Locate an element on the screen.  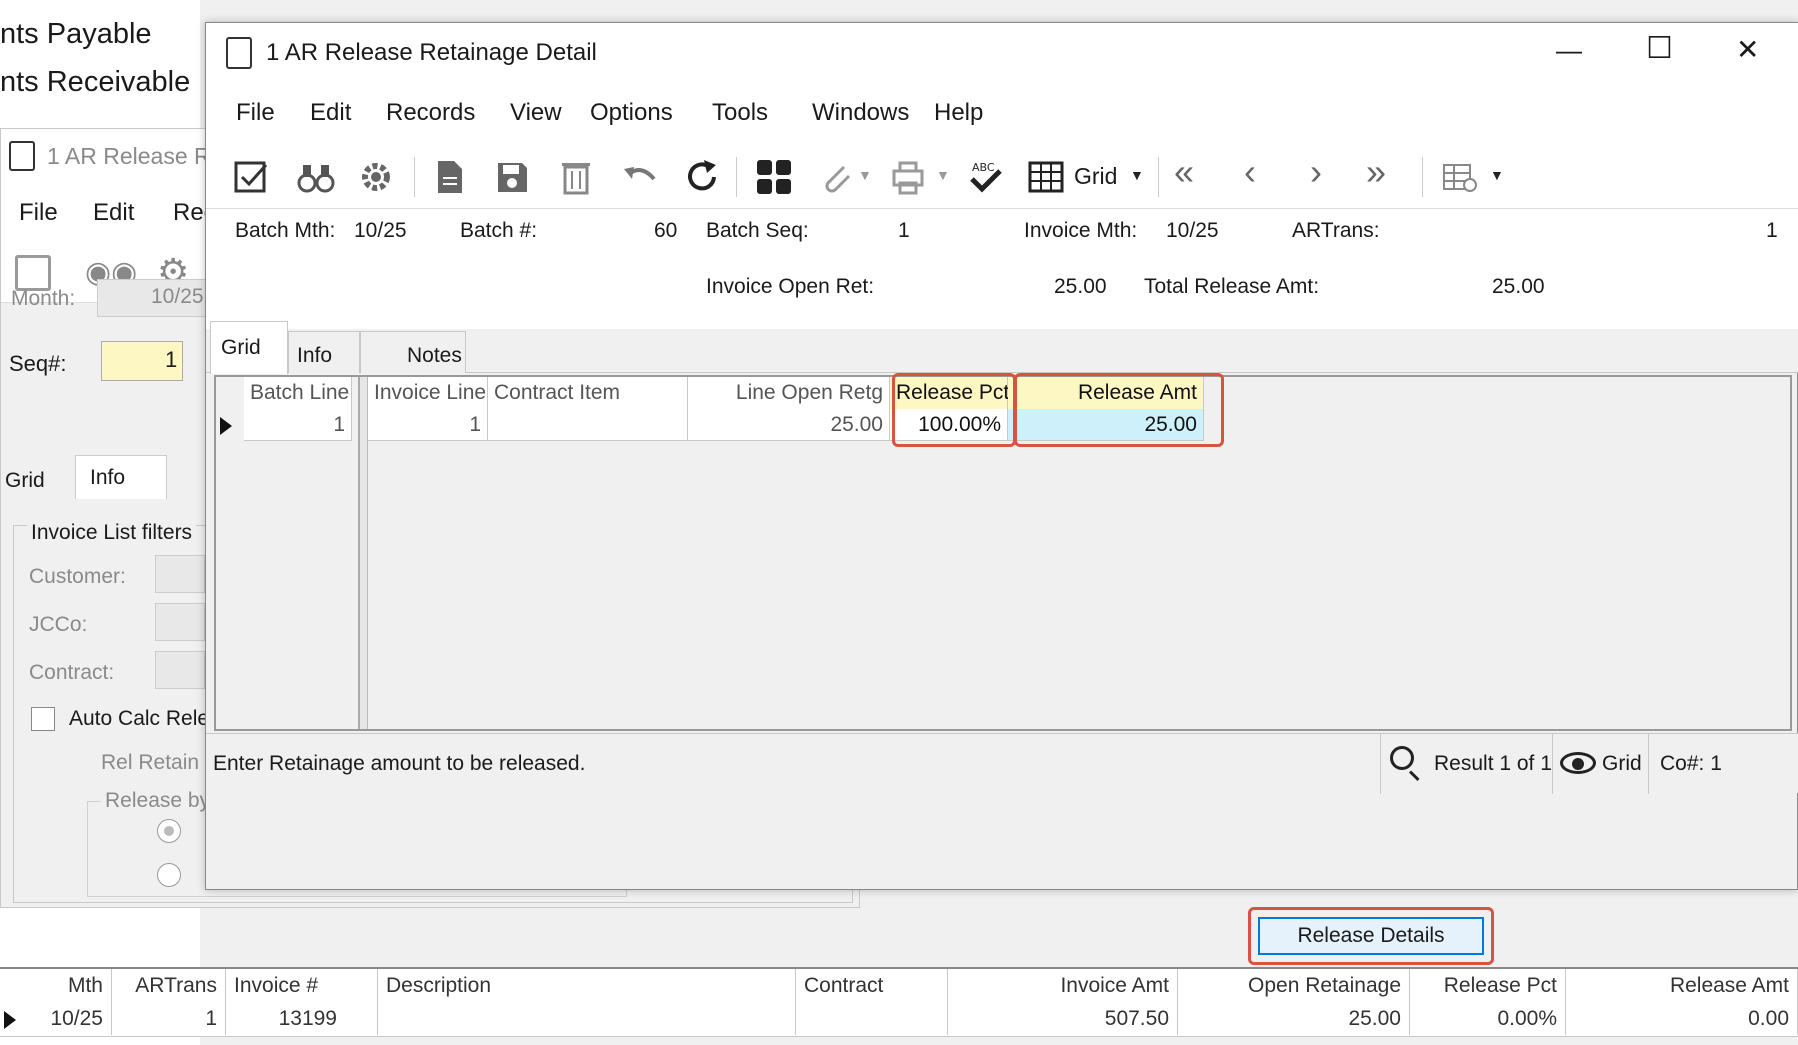
back-menu-edit: Edit is located at coordinates (113, 213).